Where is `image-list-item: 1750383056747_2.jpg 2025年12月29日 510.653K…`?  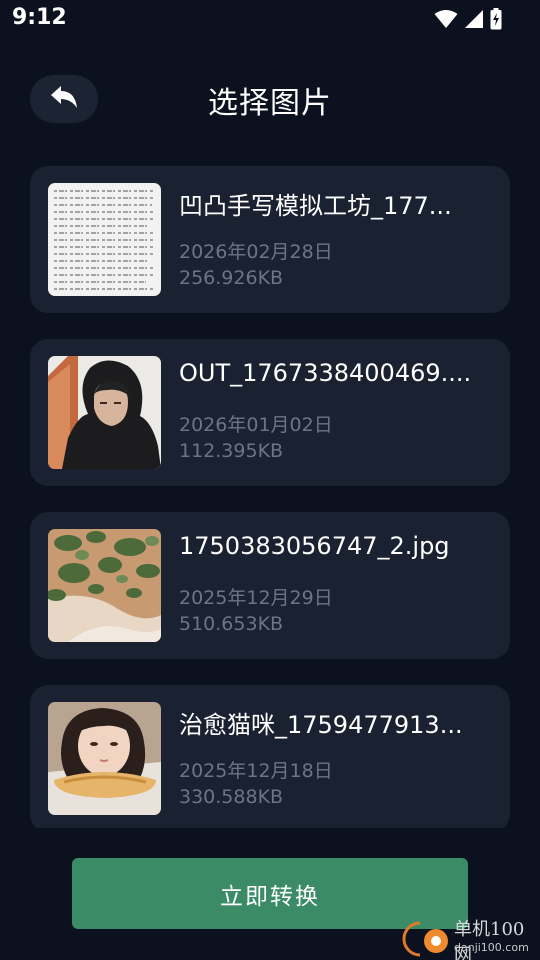
image-list-item: 1750383056747_2.jpg 2025年12月29日 510.653K… is located at coordinates (270, 585).